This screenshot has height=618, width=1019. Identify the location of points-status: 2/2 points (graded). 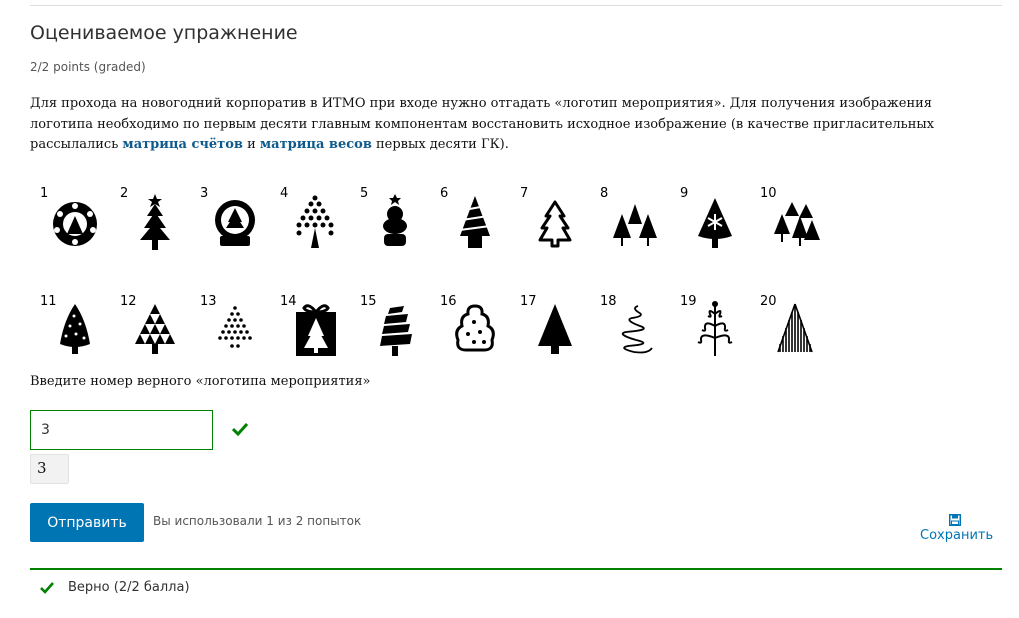
(88, 67).